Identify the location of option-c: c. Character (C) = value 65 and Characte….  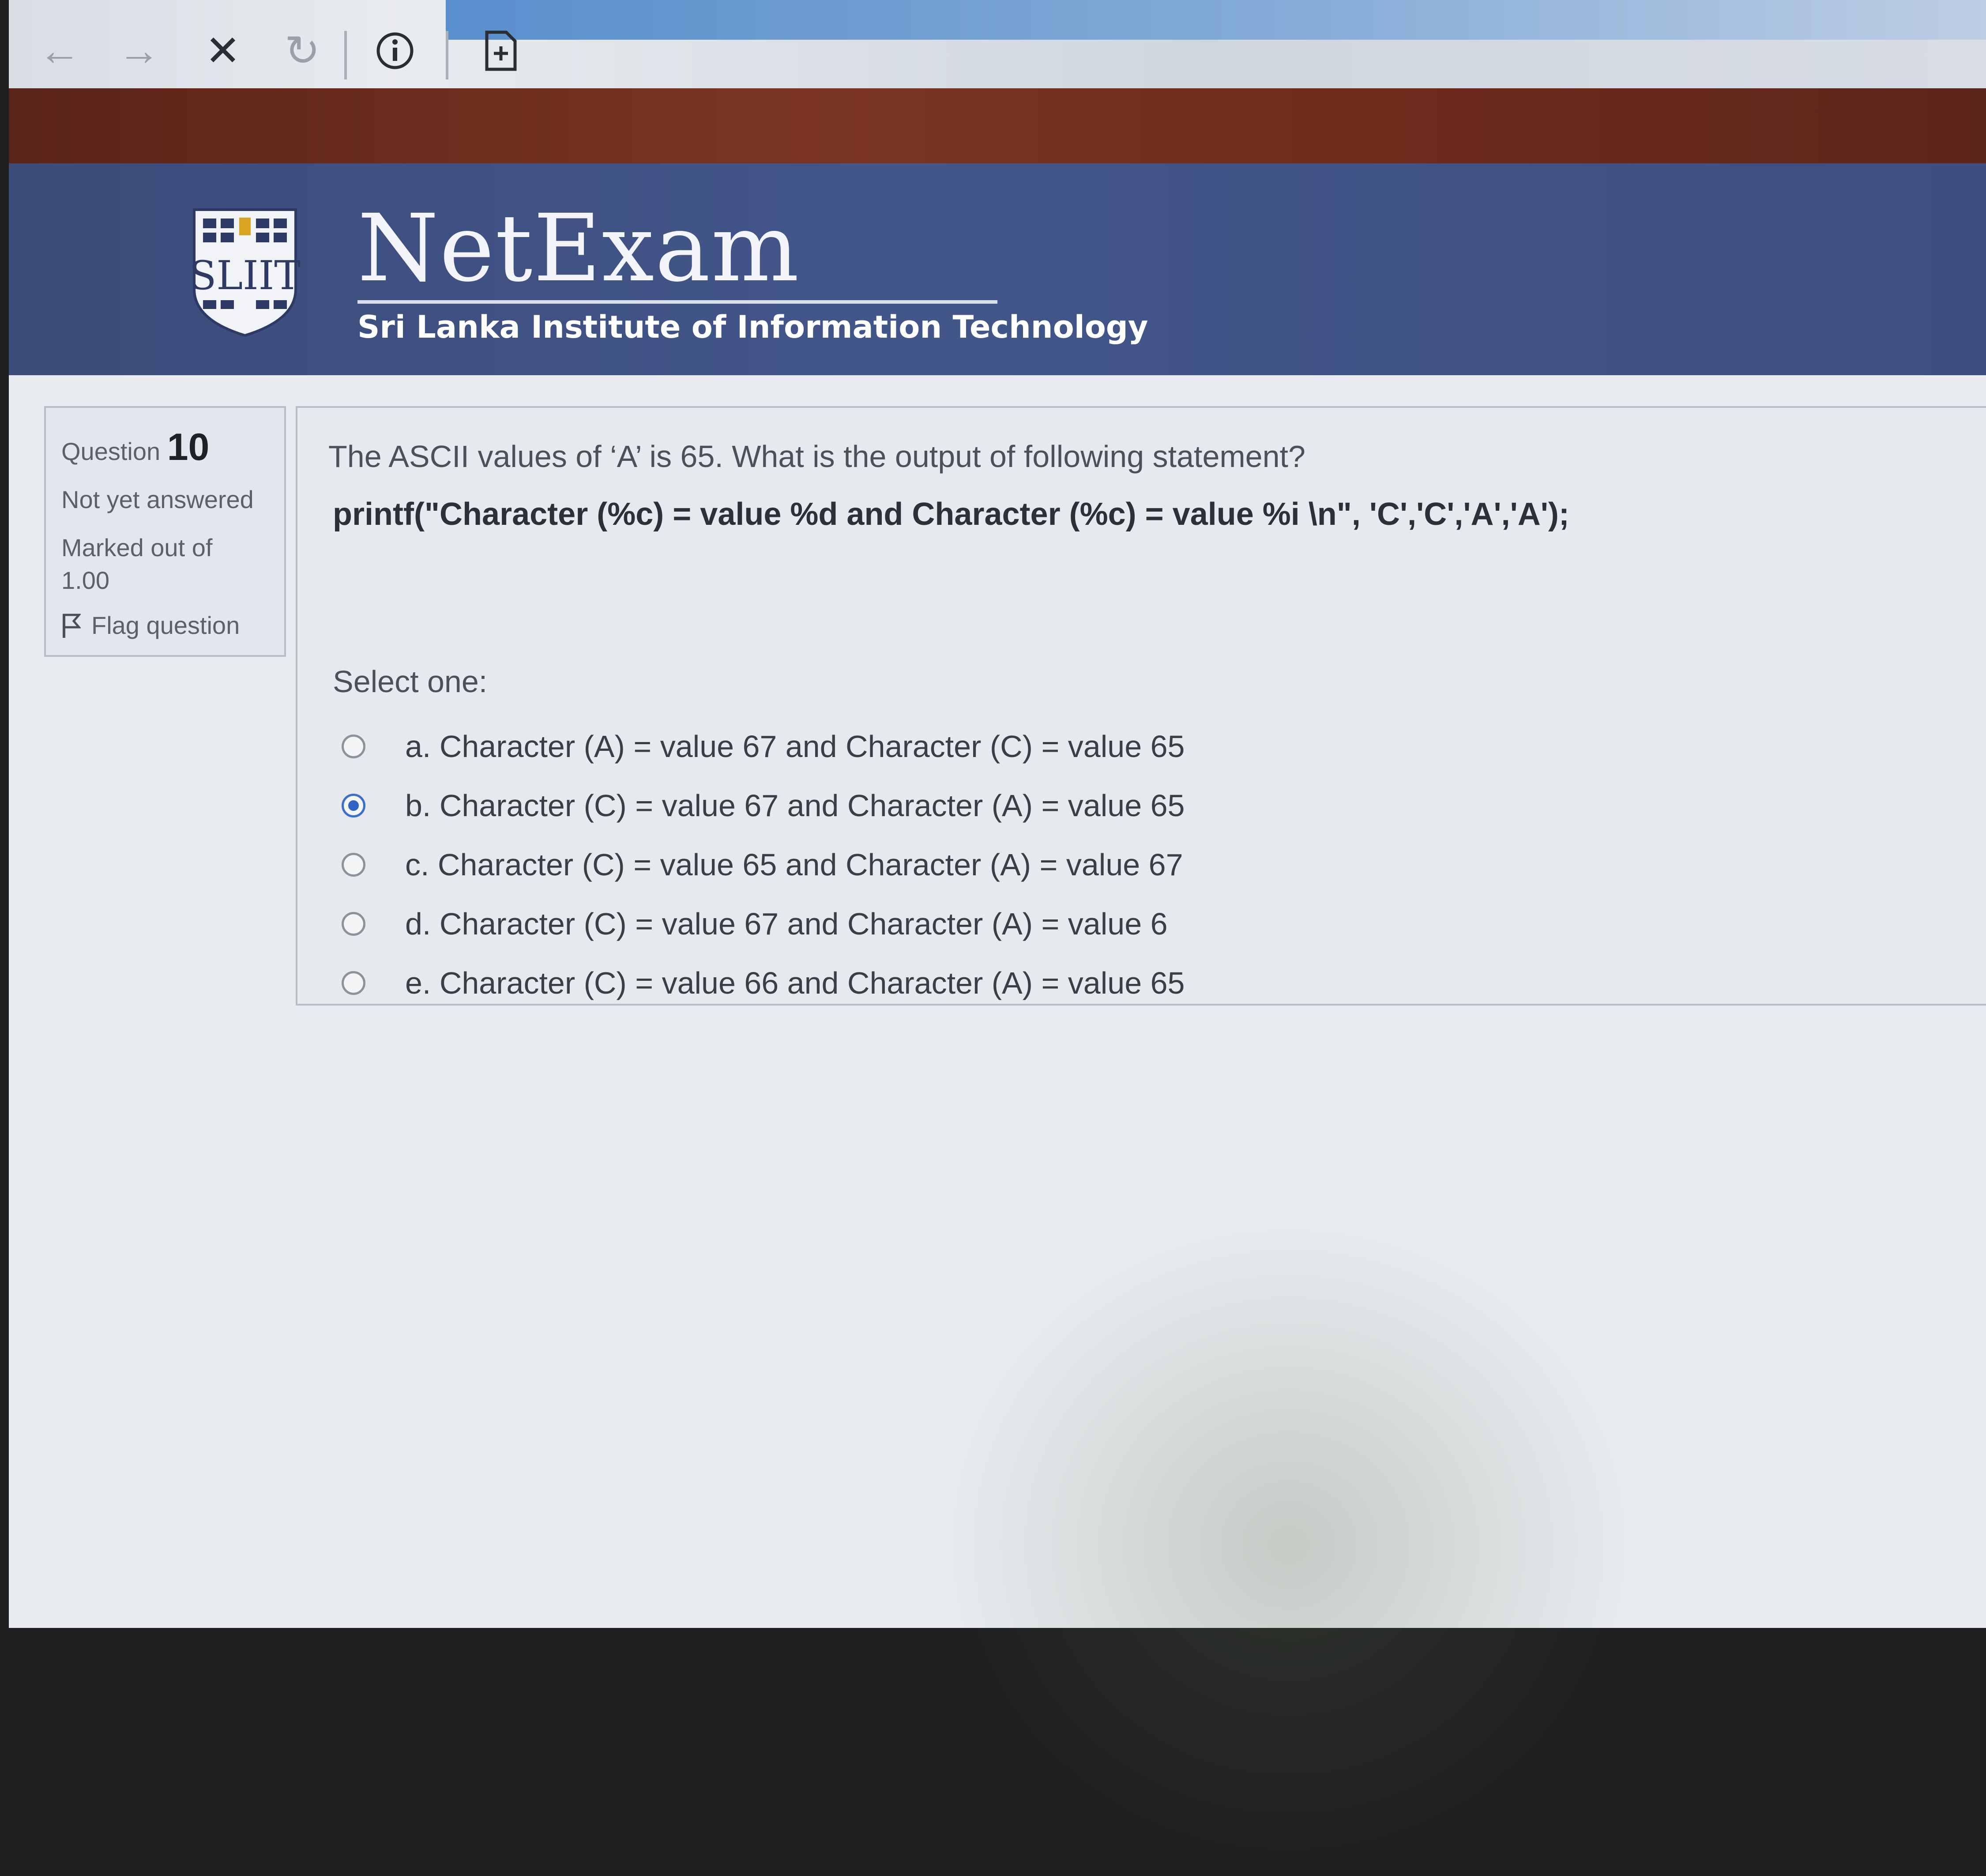
(763, 864).